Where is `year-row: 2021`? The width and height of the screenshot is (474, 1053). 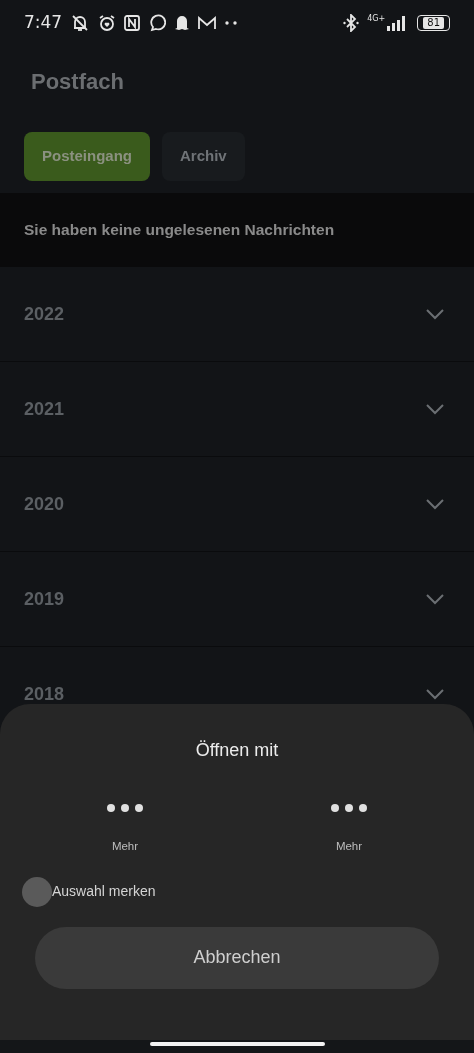 year-row: 2021 is located at coordinates (237, 409).